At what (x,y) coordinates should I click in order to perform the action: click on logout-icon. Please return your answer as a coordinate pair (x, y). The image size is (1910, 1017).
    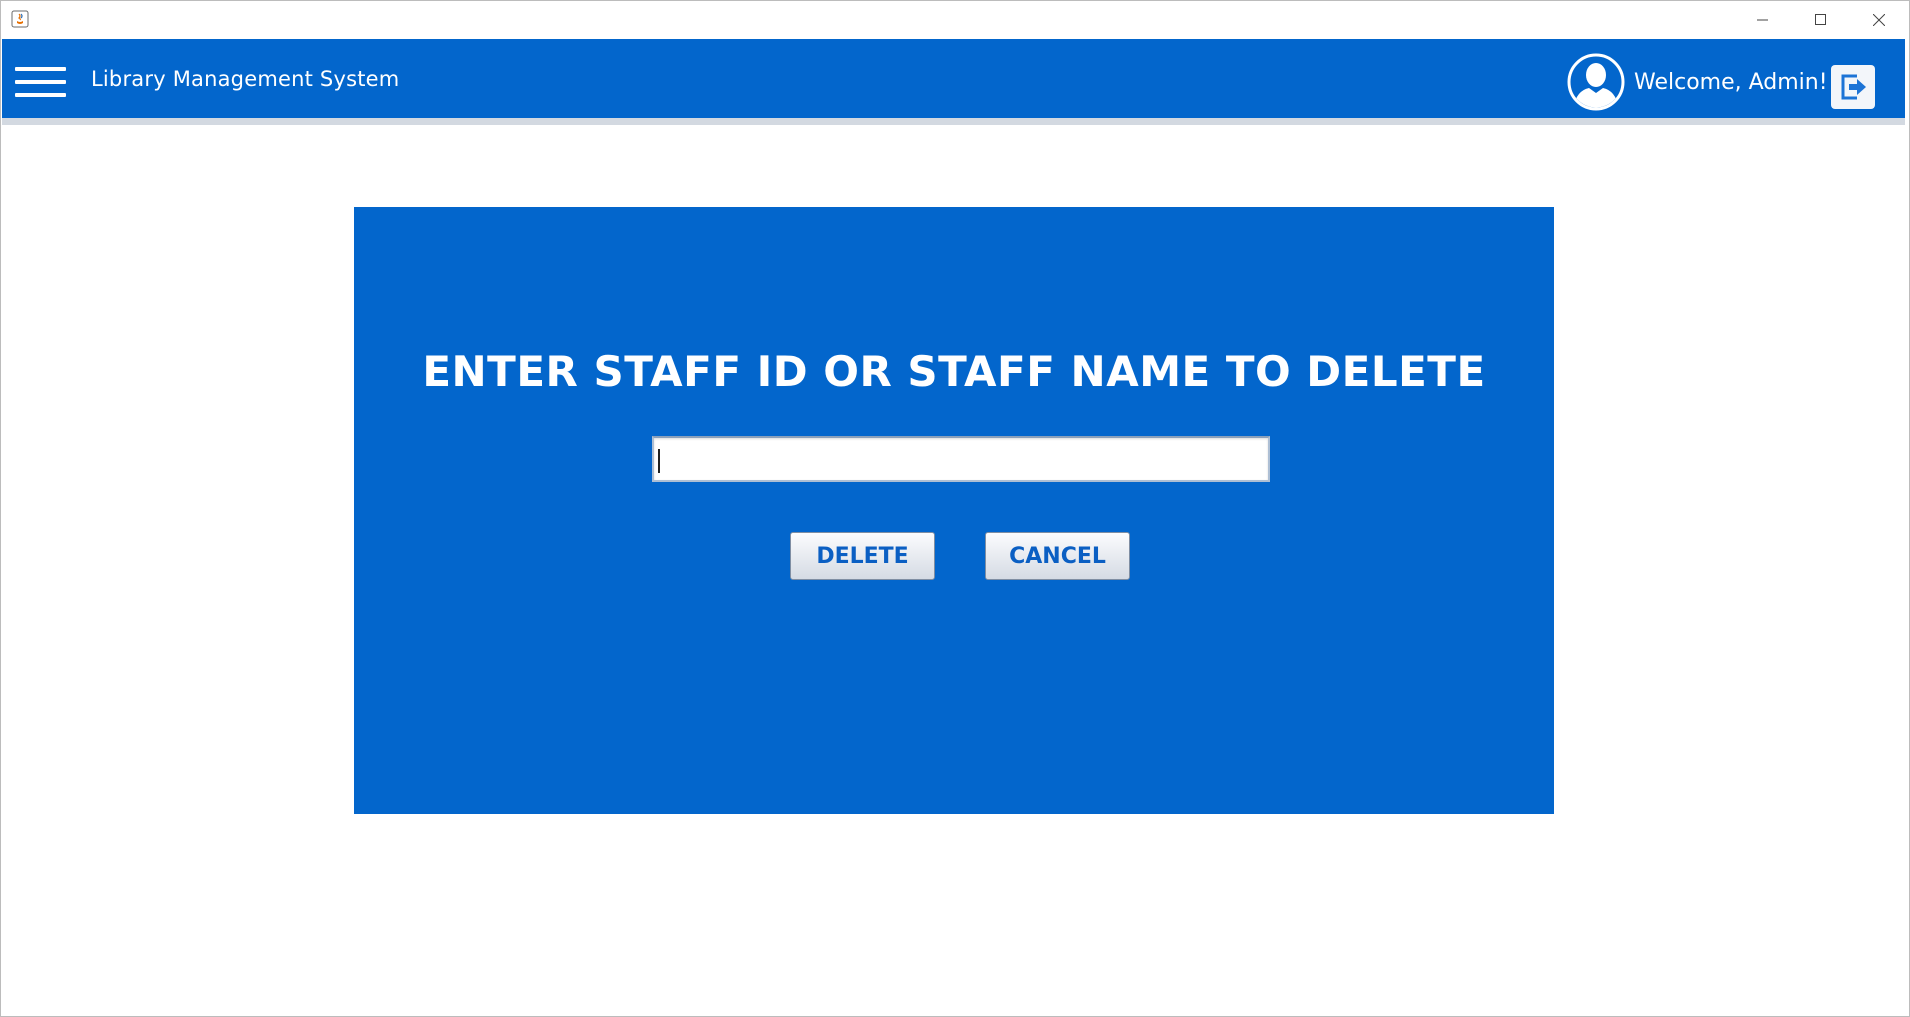
    Looking at the image, I should click on (1853, 87).